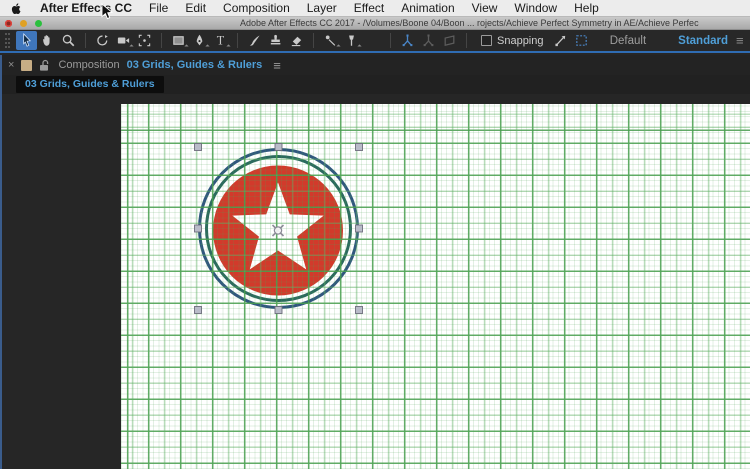 This screenshot has height=469, width=750. What do you see at coordinates (68, 40) in the screenshot?
I see `zoom-tool` at bounding box center [68, 40].